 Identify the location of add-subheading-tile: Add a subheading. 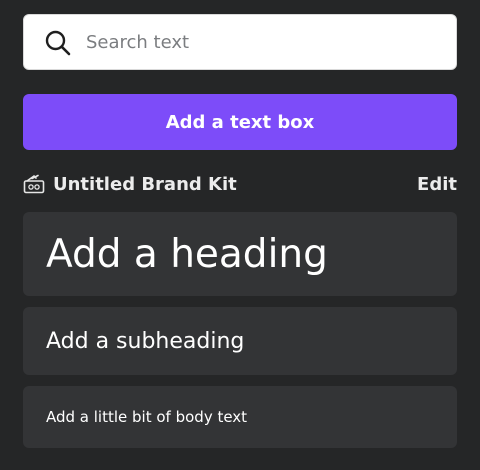
(240, 341).